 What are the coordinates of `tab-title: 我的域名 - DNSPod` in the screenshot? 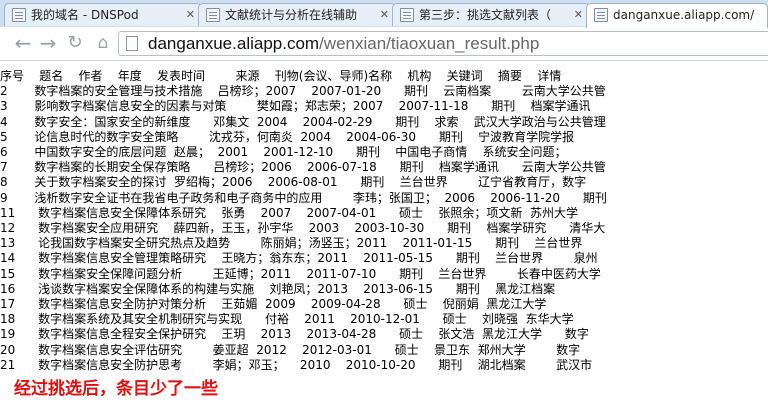 It's located at (85, 15).